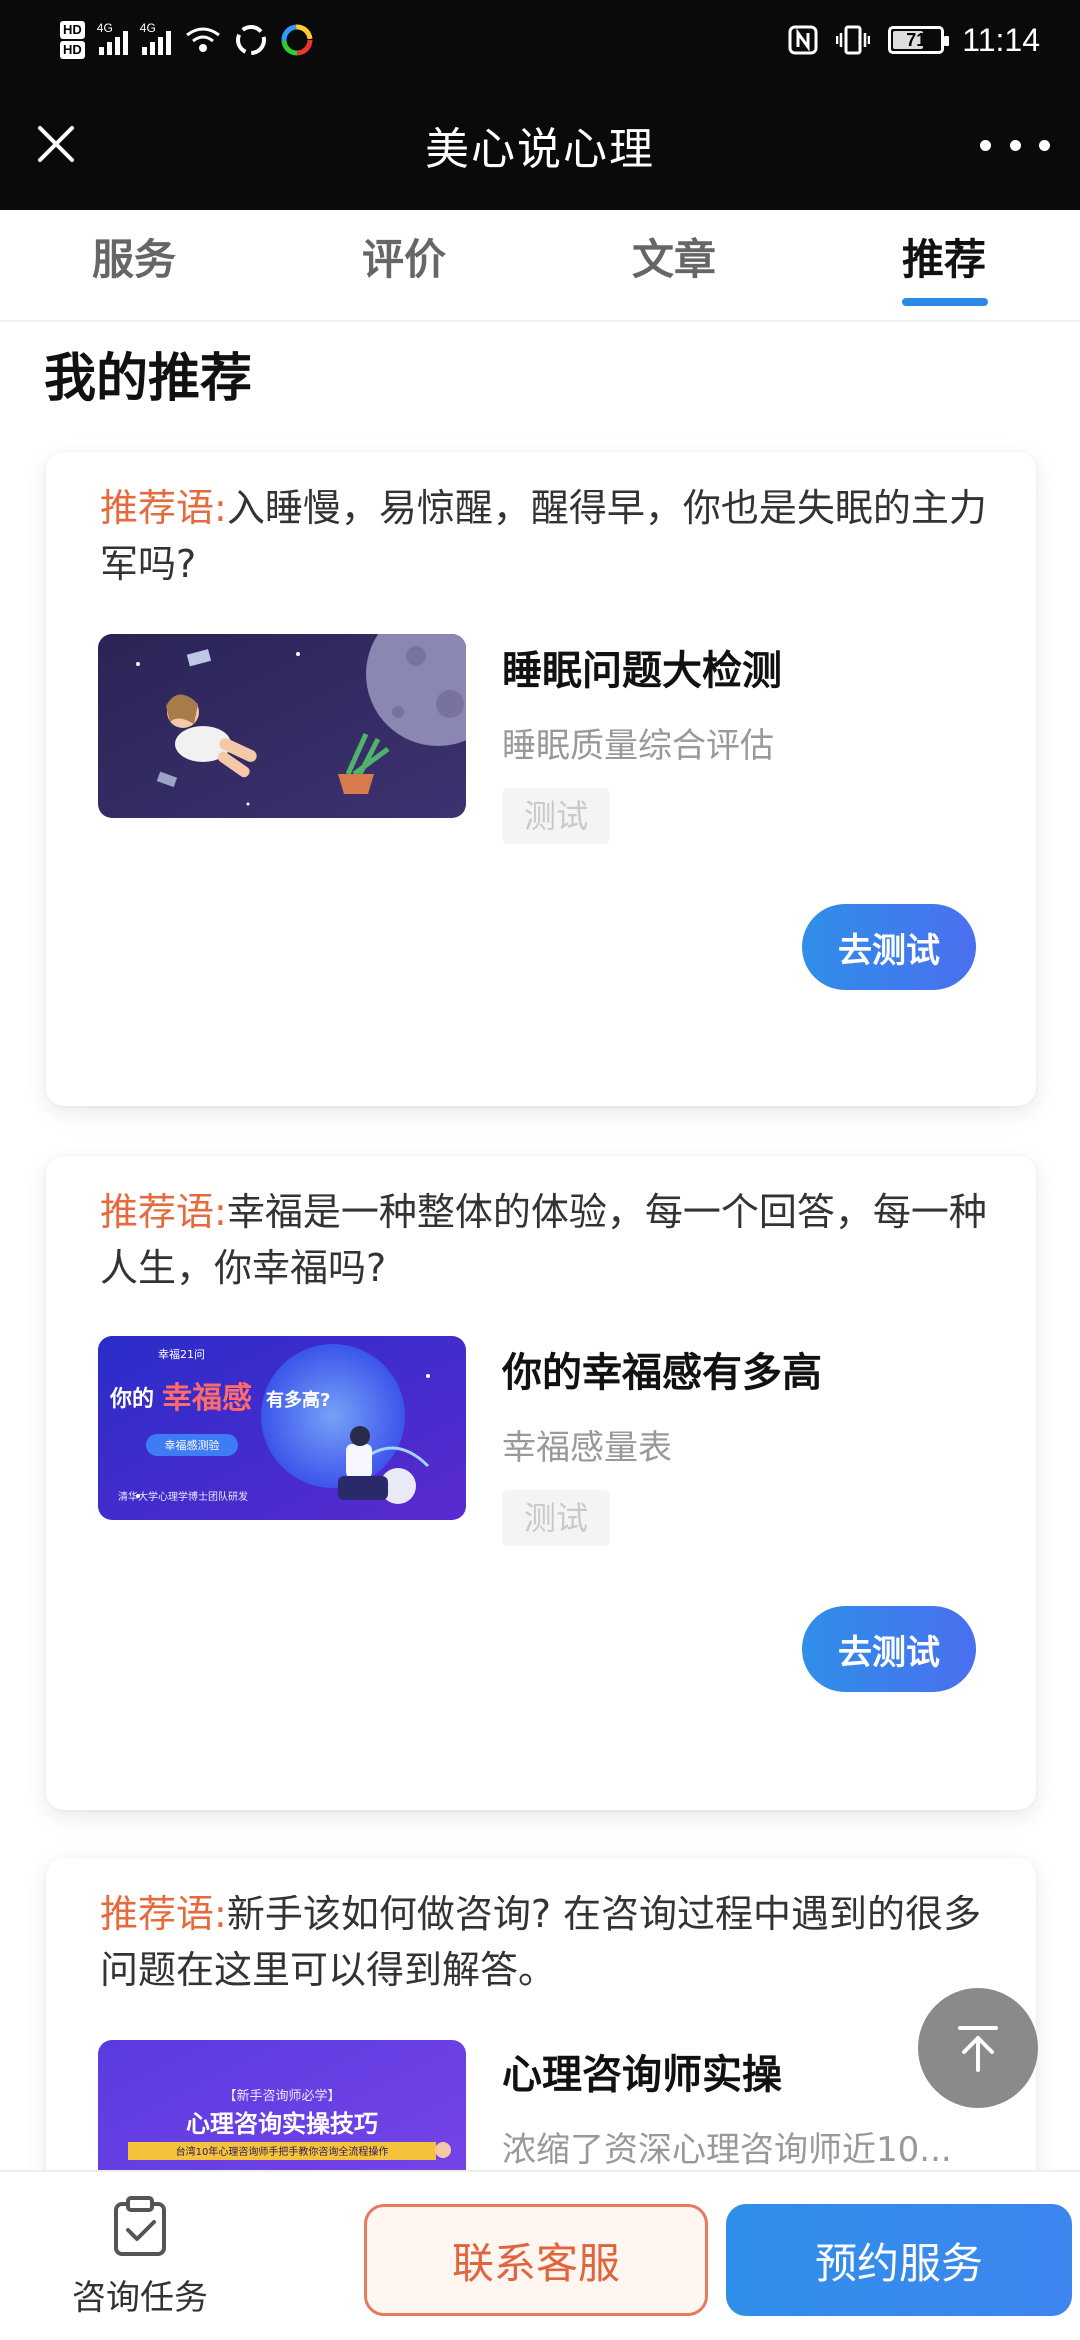 This screenshot has height=2340, width=1080. Describe the element at coordinates (140, 2226) in the screenshot. I see `clipboard-check-icon` at that location.